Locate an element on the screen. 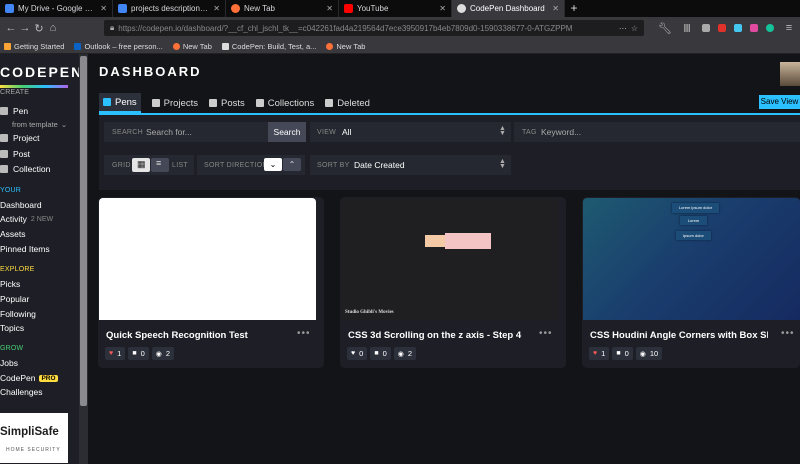  browser-tab: projects descriptions - Google✕ is located at coordinates (169, 8).